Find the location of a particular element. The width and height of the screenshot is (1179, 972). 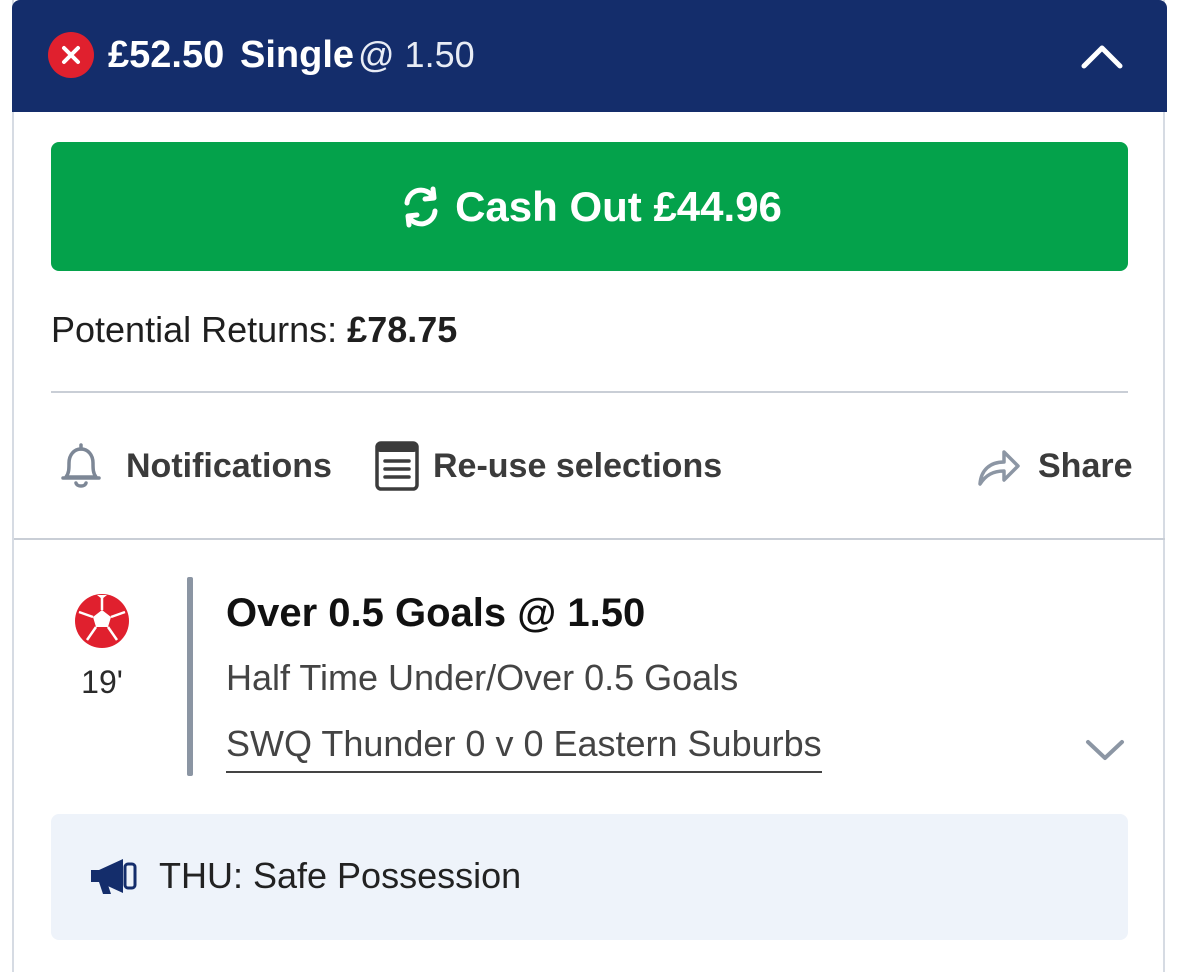

bet-header: £52.50 Single @ 1.50 is located at coordinates (589, 56).